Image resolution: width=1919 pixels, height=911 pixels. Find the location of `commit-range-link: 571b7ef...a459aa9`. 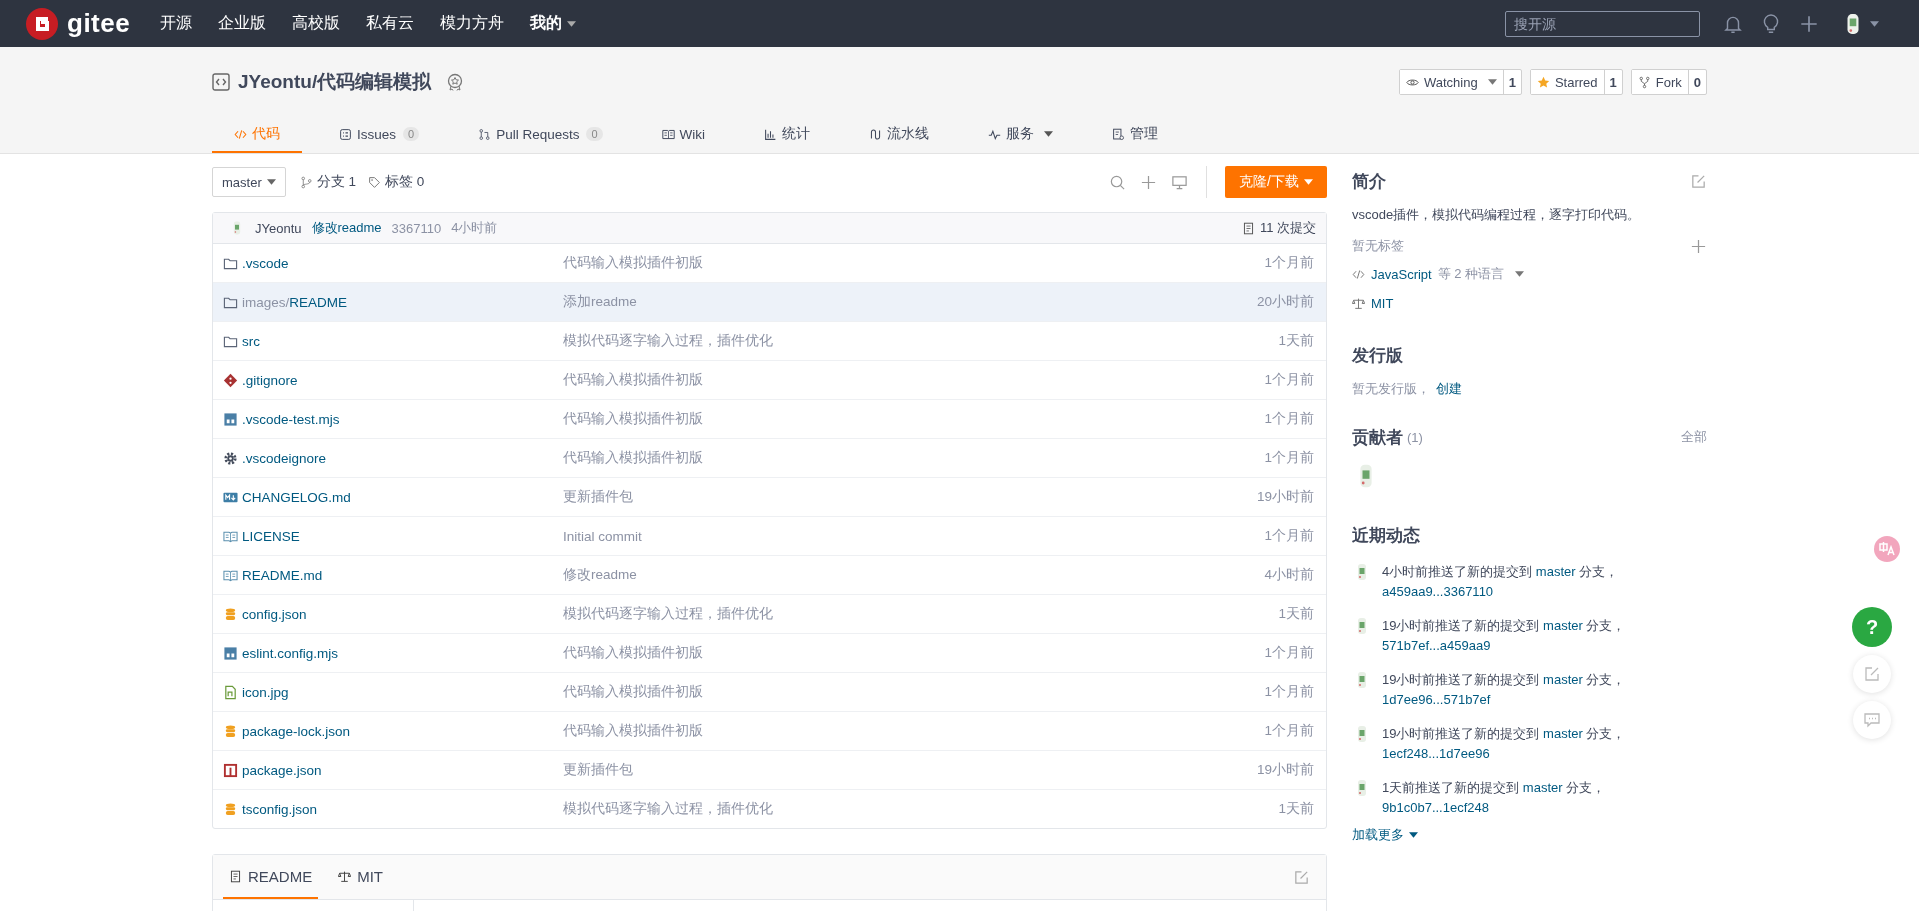

commit-range-link: 571b7ef...a459aa9 is located at coordinates (1436, 645).